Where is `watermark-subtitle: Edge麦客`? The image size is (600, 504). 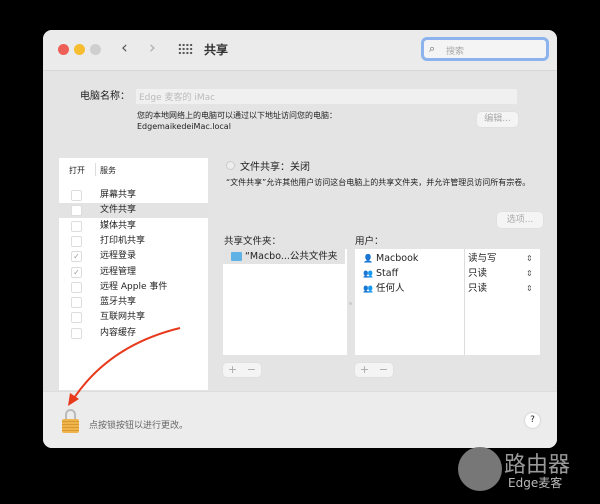 watermark-subtitle: Edge麦客 is located at coordinates (535, 483).